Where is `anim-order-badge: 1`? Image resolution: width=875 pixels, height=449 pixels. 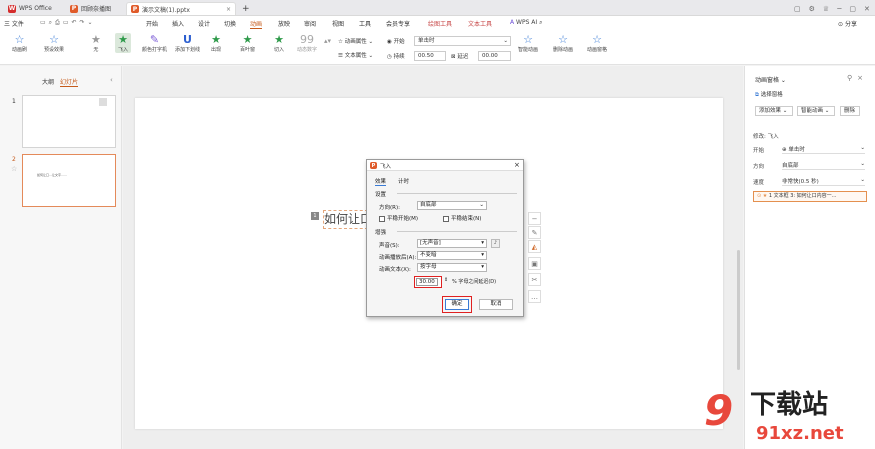 anim-order-badge: 1 is located at coordinates (315, 216).